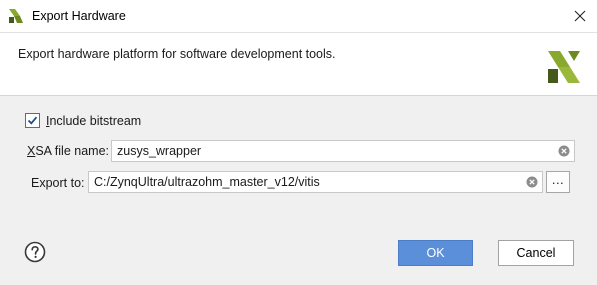 The width and height of the screenshot is (597, 285). I want to click on include-bitstream-option: Include bitstream, so click(83, 120).